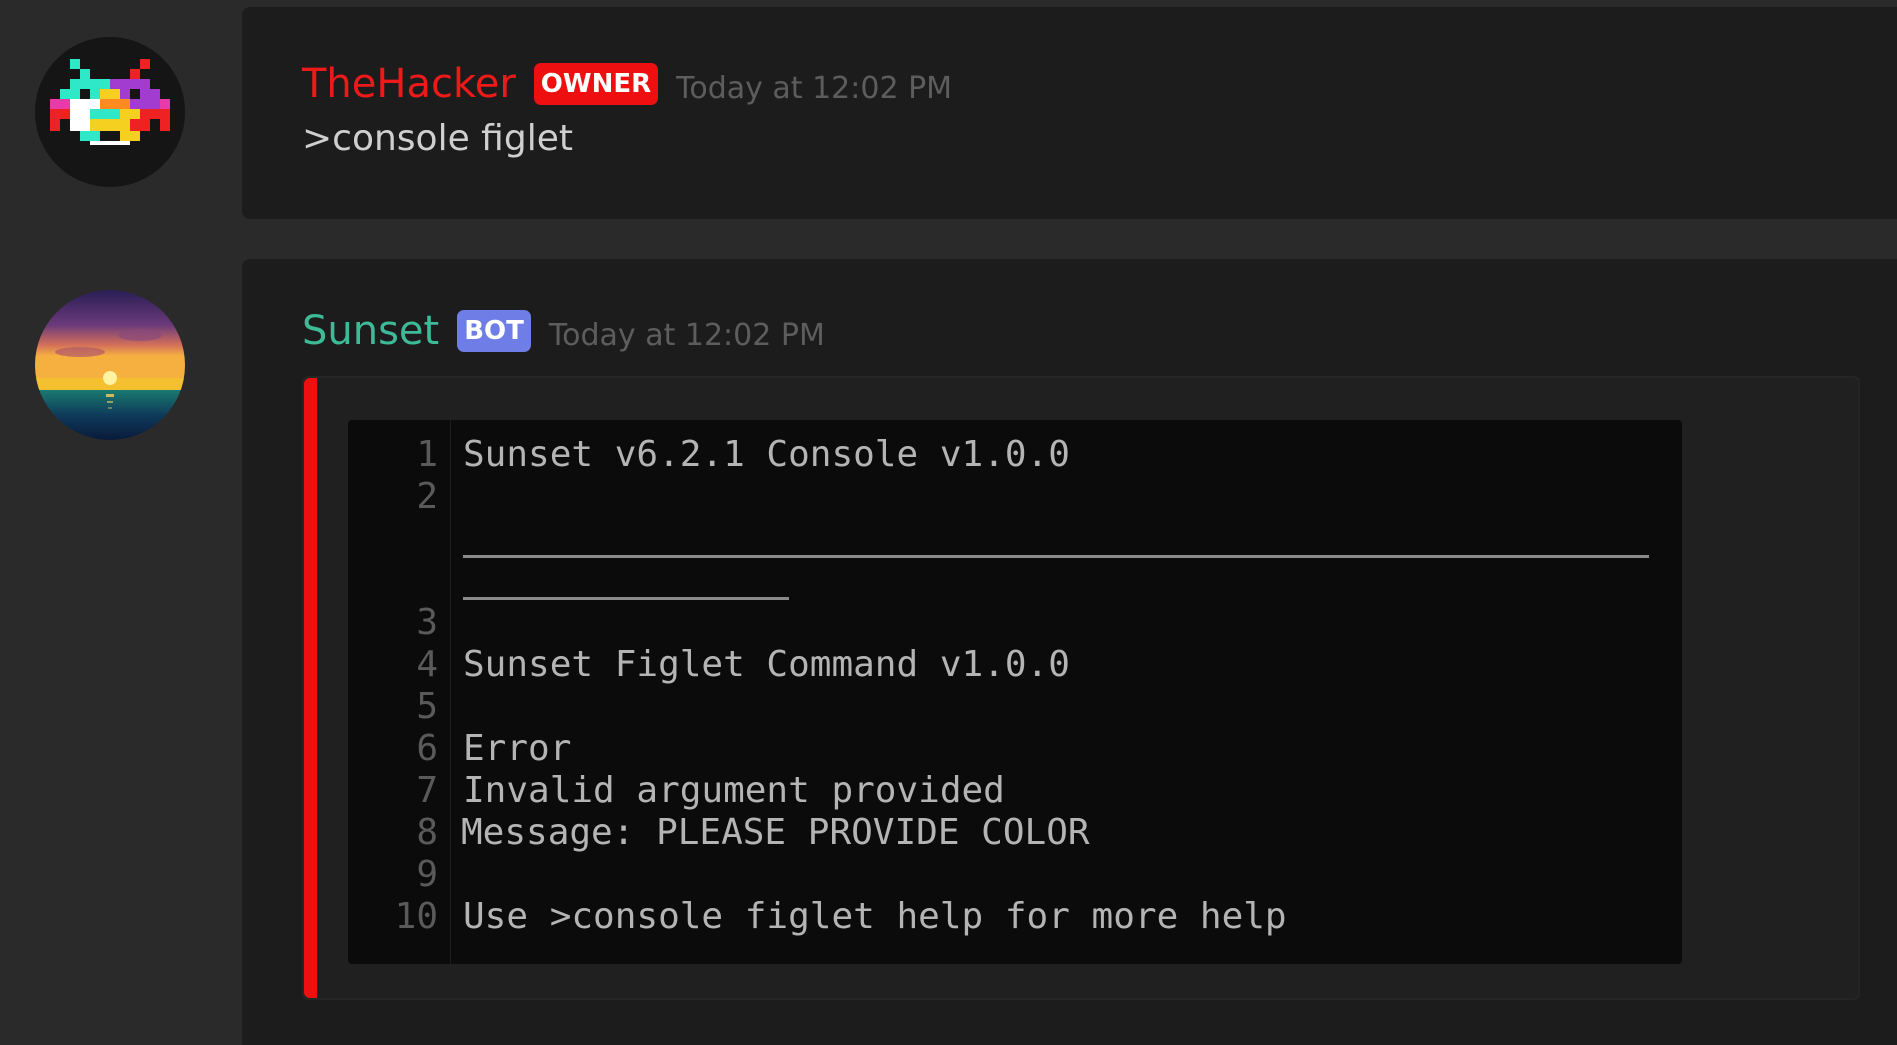  Describe the element at coordinates (427, 496) in the screenshot. I see `line-number: 2` at that location.